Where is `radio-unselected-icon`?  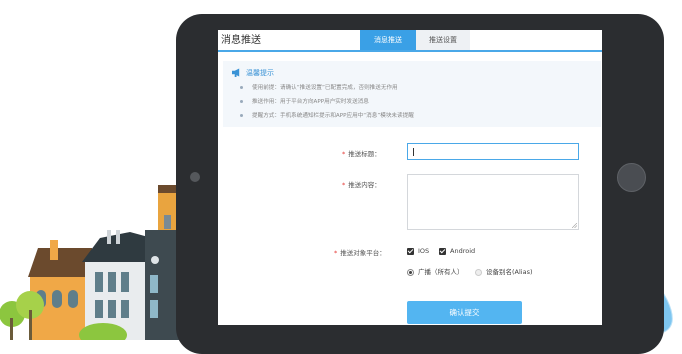 radio-unselected-icon is located at coordinates (478, 272).